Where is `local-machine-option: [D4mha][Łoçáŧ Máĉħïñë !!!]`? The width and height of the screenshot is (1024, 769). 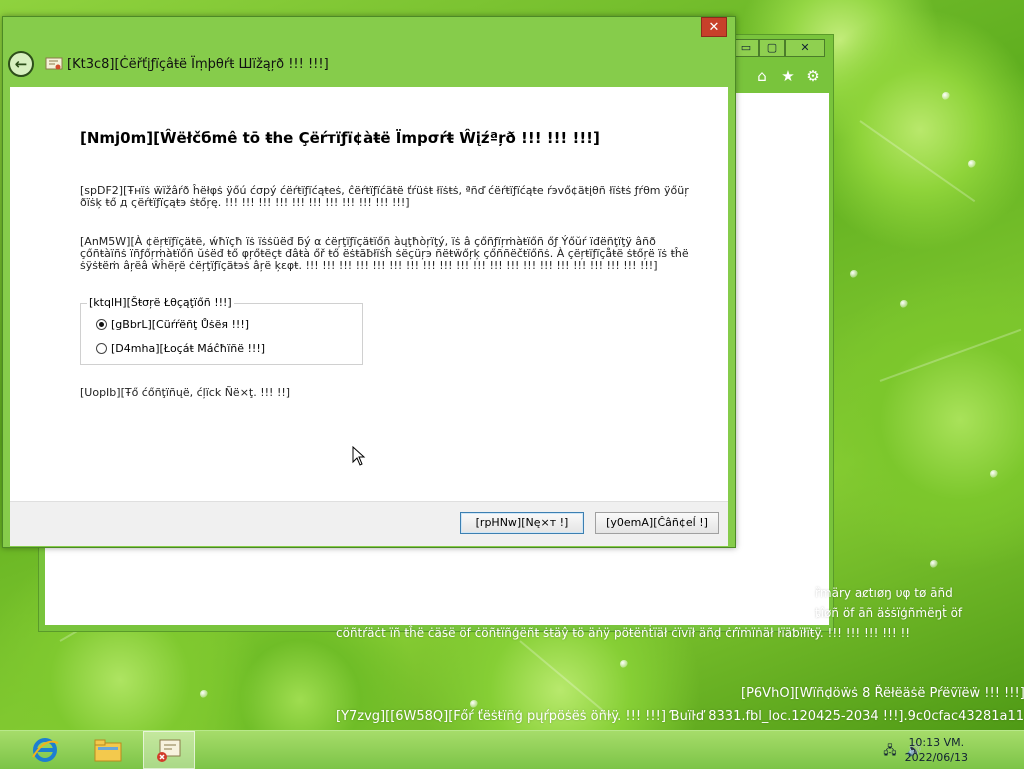 local-machine-option: [D4mha][Łoçáŧ Máĉħïñë !!!] is located at coordinates (180, 348).